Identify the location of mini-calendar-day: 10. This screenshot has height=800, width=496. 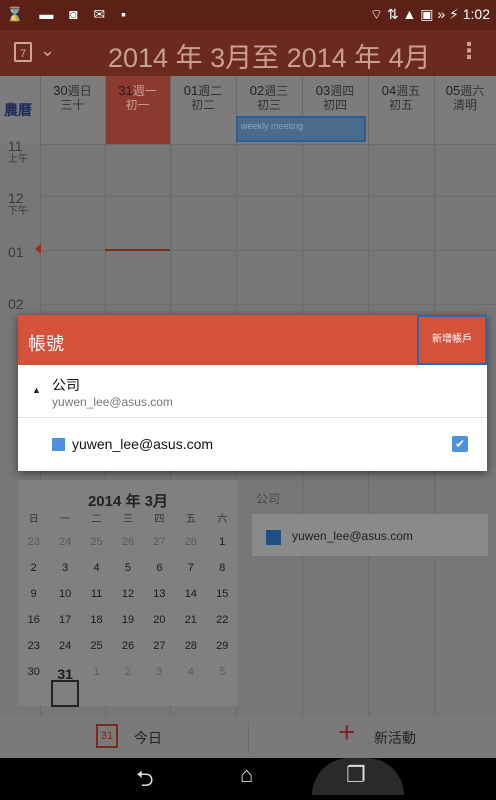
(64, 599).